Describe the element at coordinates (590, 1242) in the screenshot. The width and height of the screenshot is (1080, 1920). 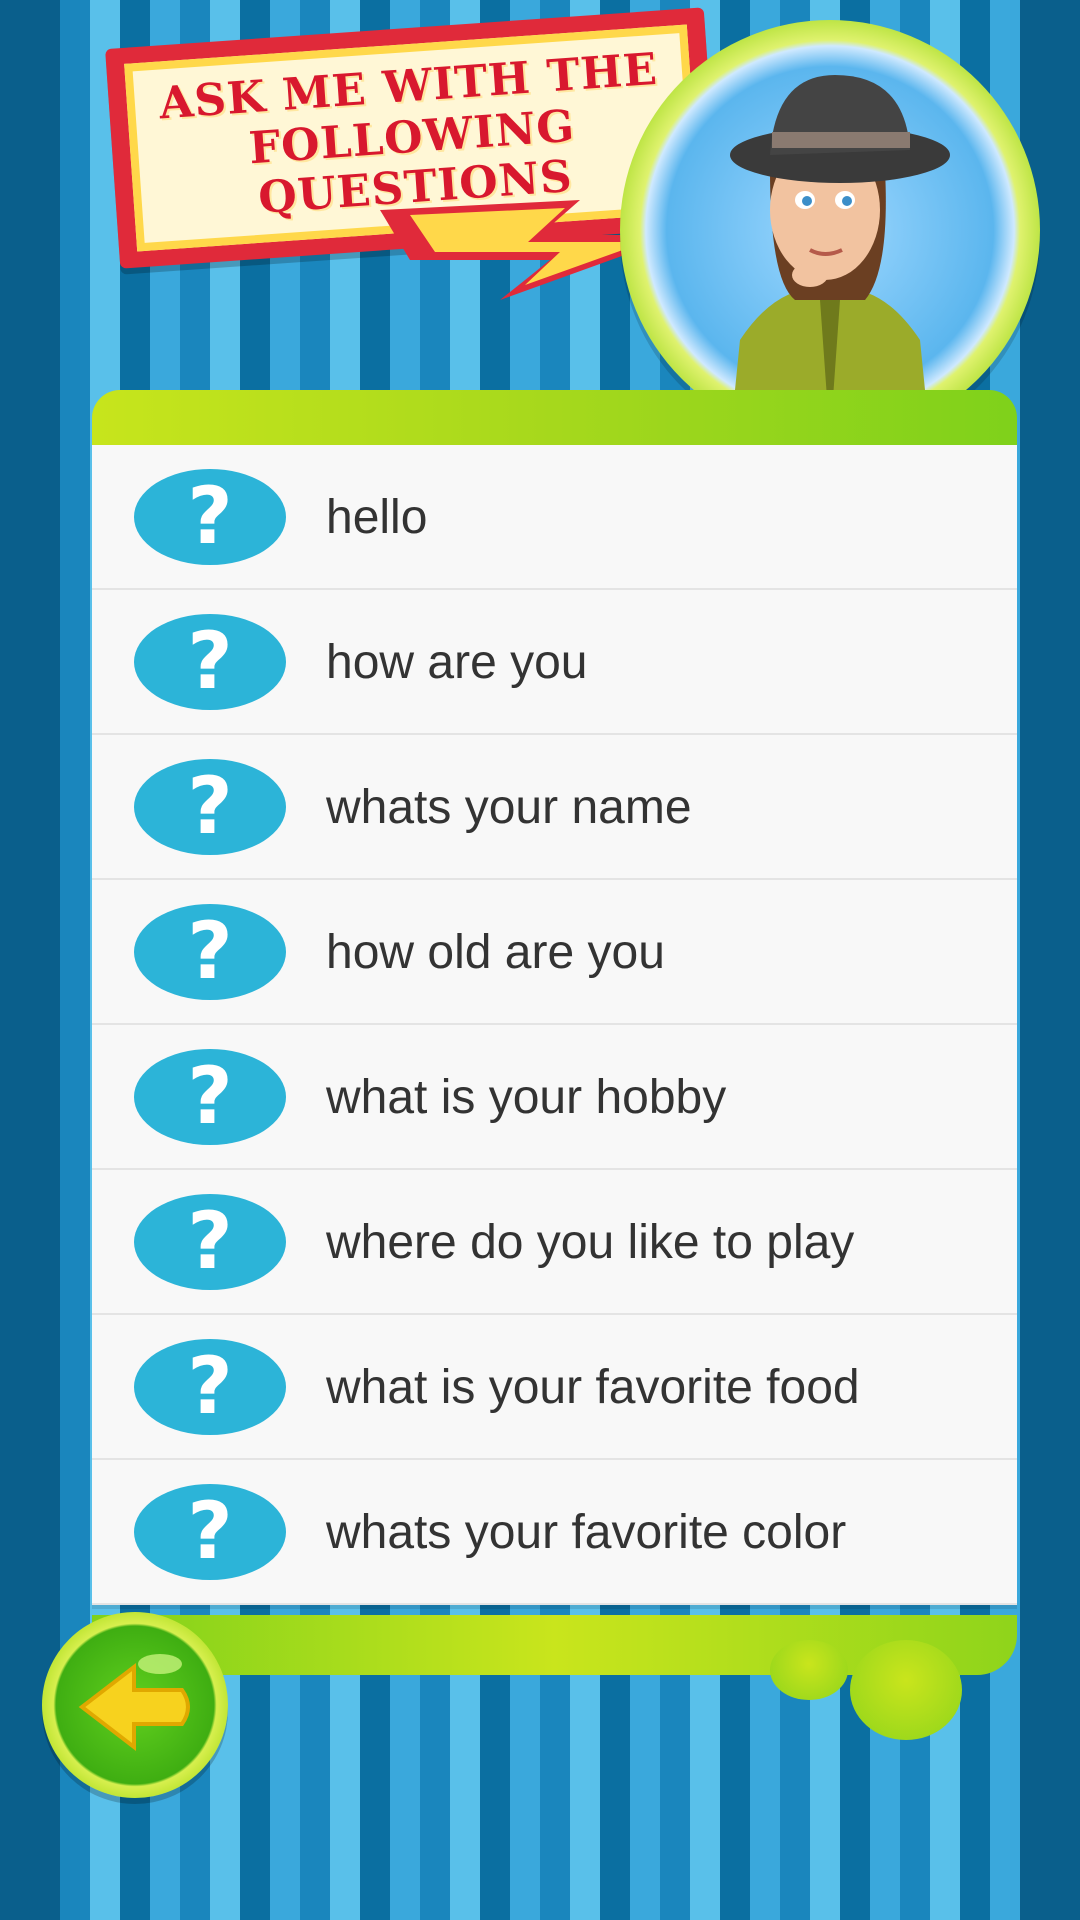
I see `question-label: where do you like to play` at that location.